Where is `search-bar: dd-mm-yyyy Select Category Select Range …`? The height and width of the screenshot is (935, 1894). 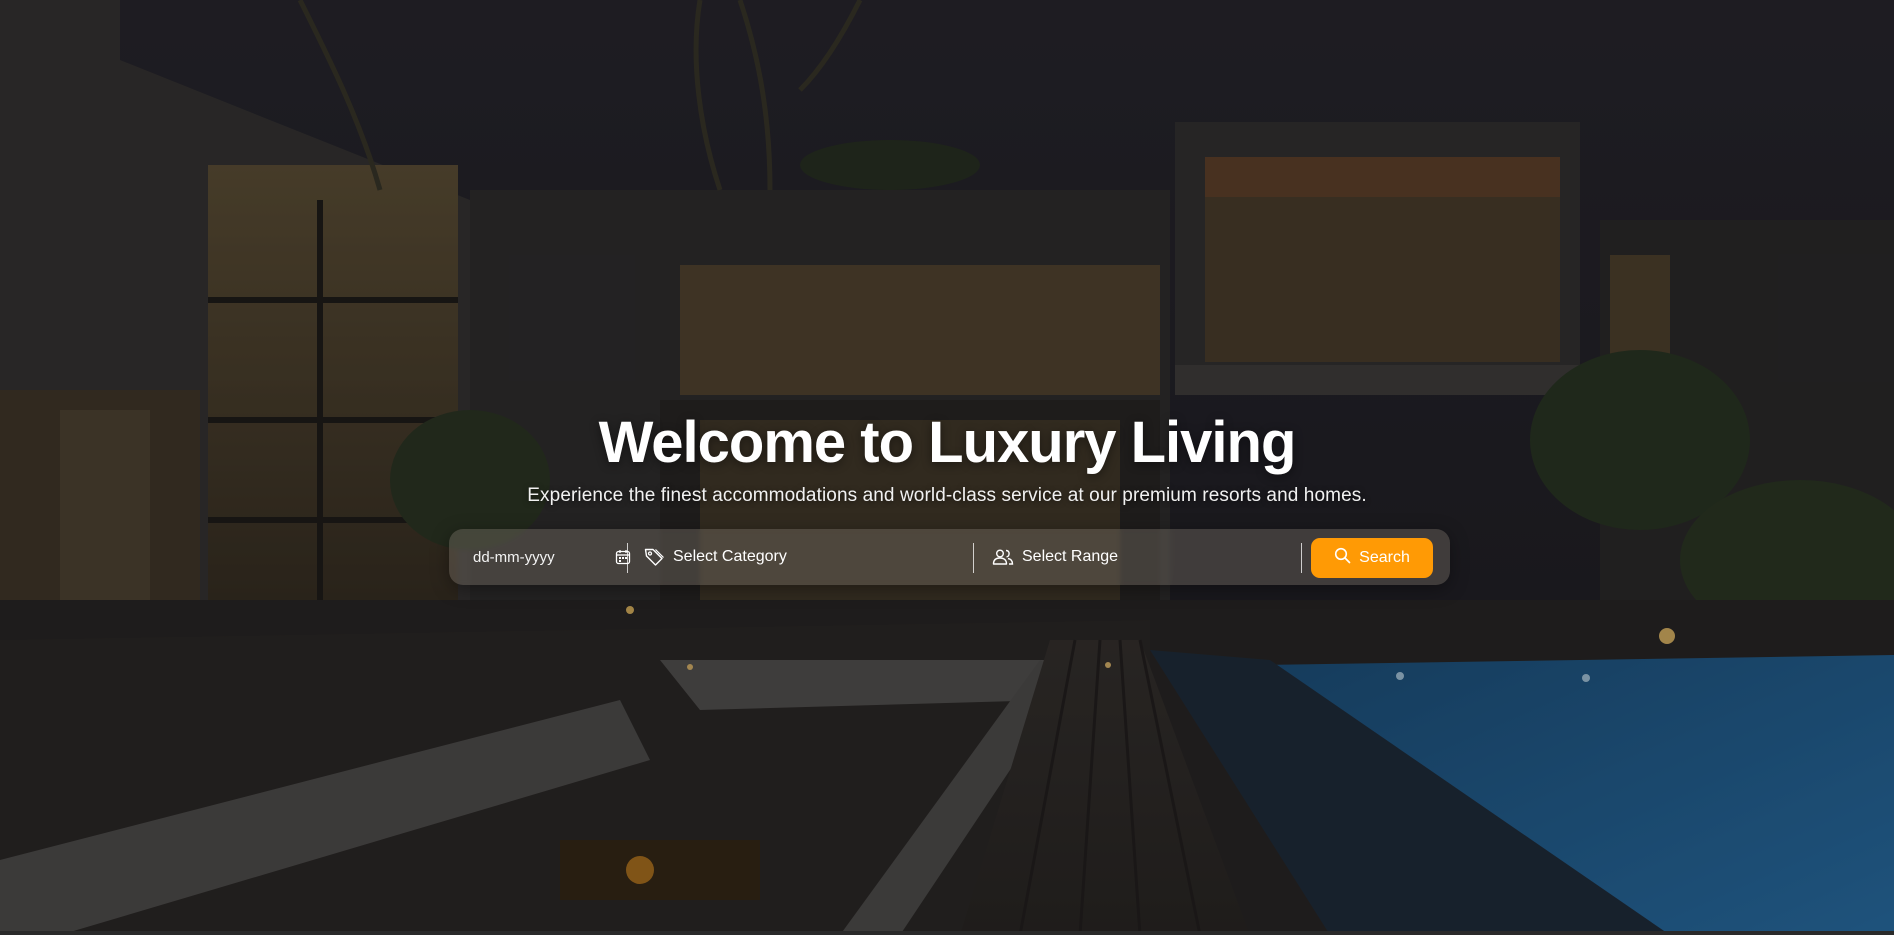 search-bar: dd-mm-yyyy Select Category Select Range … is located at coordinates (949, 557).